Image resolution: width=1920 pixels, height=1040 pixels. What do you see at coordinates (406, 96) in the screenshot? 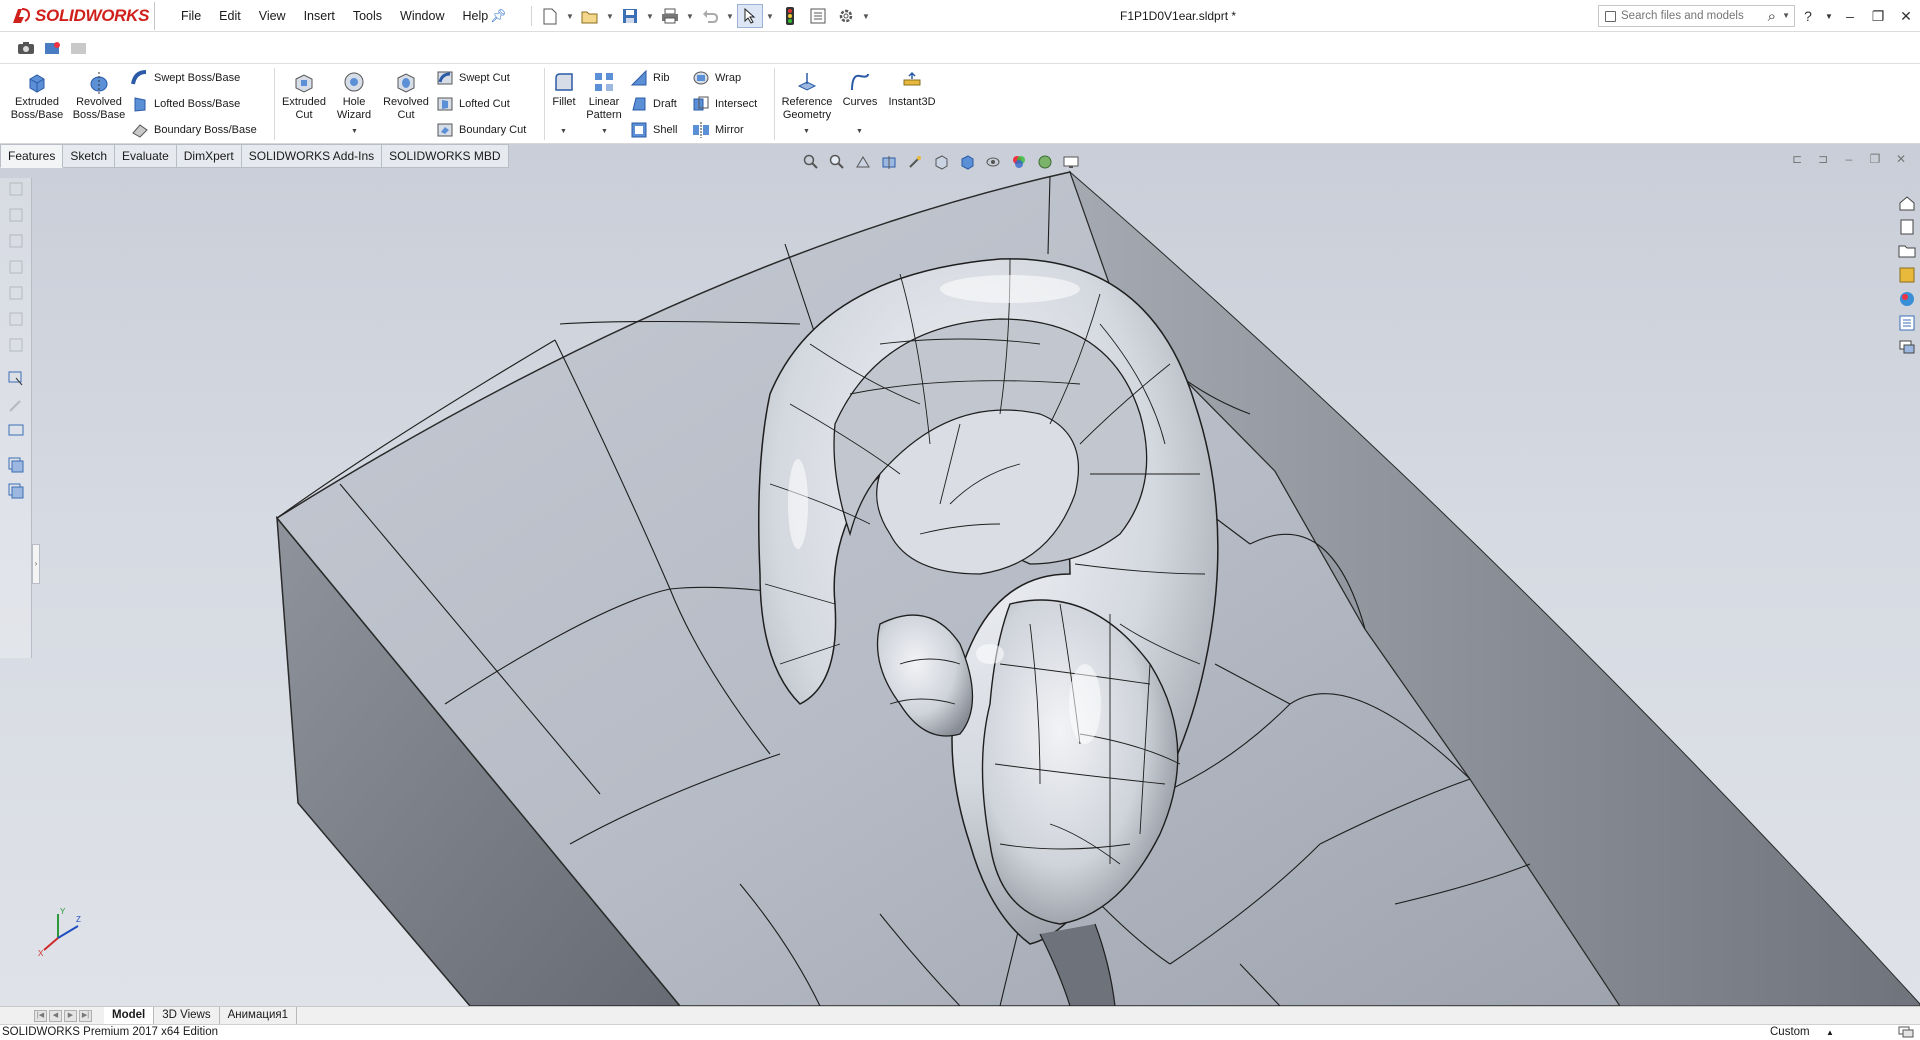
I see `revolved-cut-button: Revolved Cut` at bounding box center [406, 96].